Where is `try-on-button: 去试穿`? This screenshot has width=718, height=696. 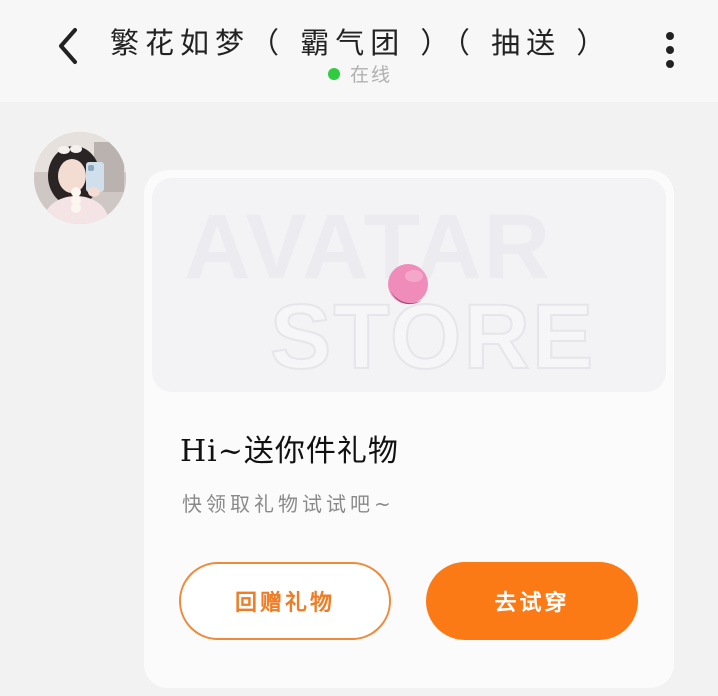
try-on-button: 去试穿 is located at coordinates (532, 601).